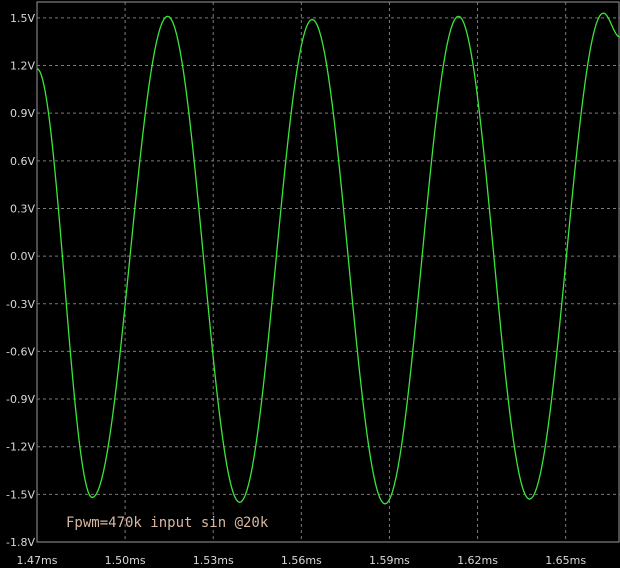  Describe the element at coordinates (20, 351) in the screenshot. I see `y-tick-label: -0.6V` at that location.